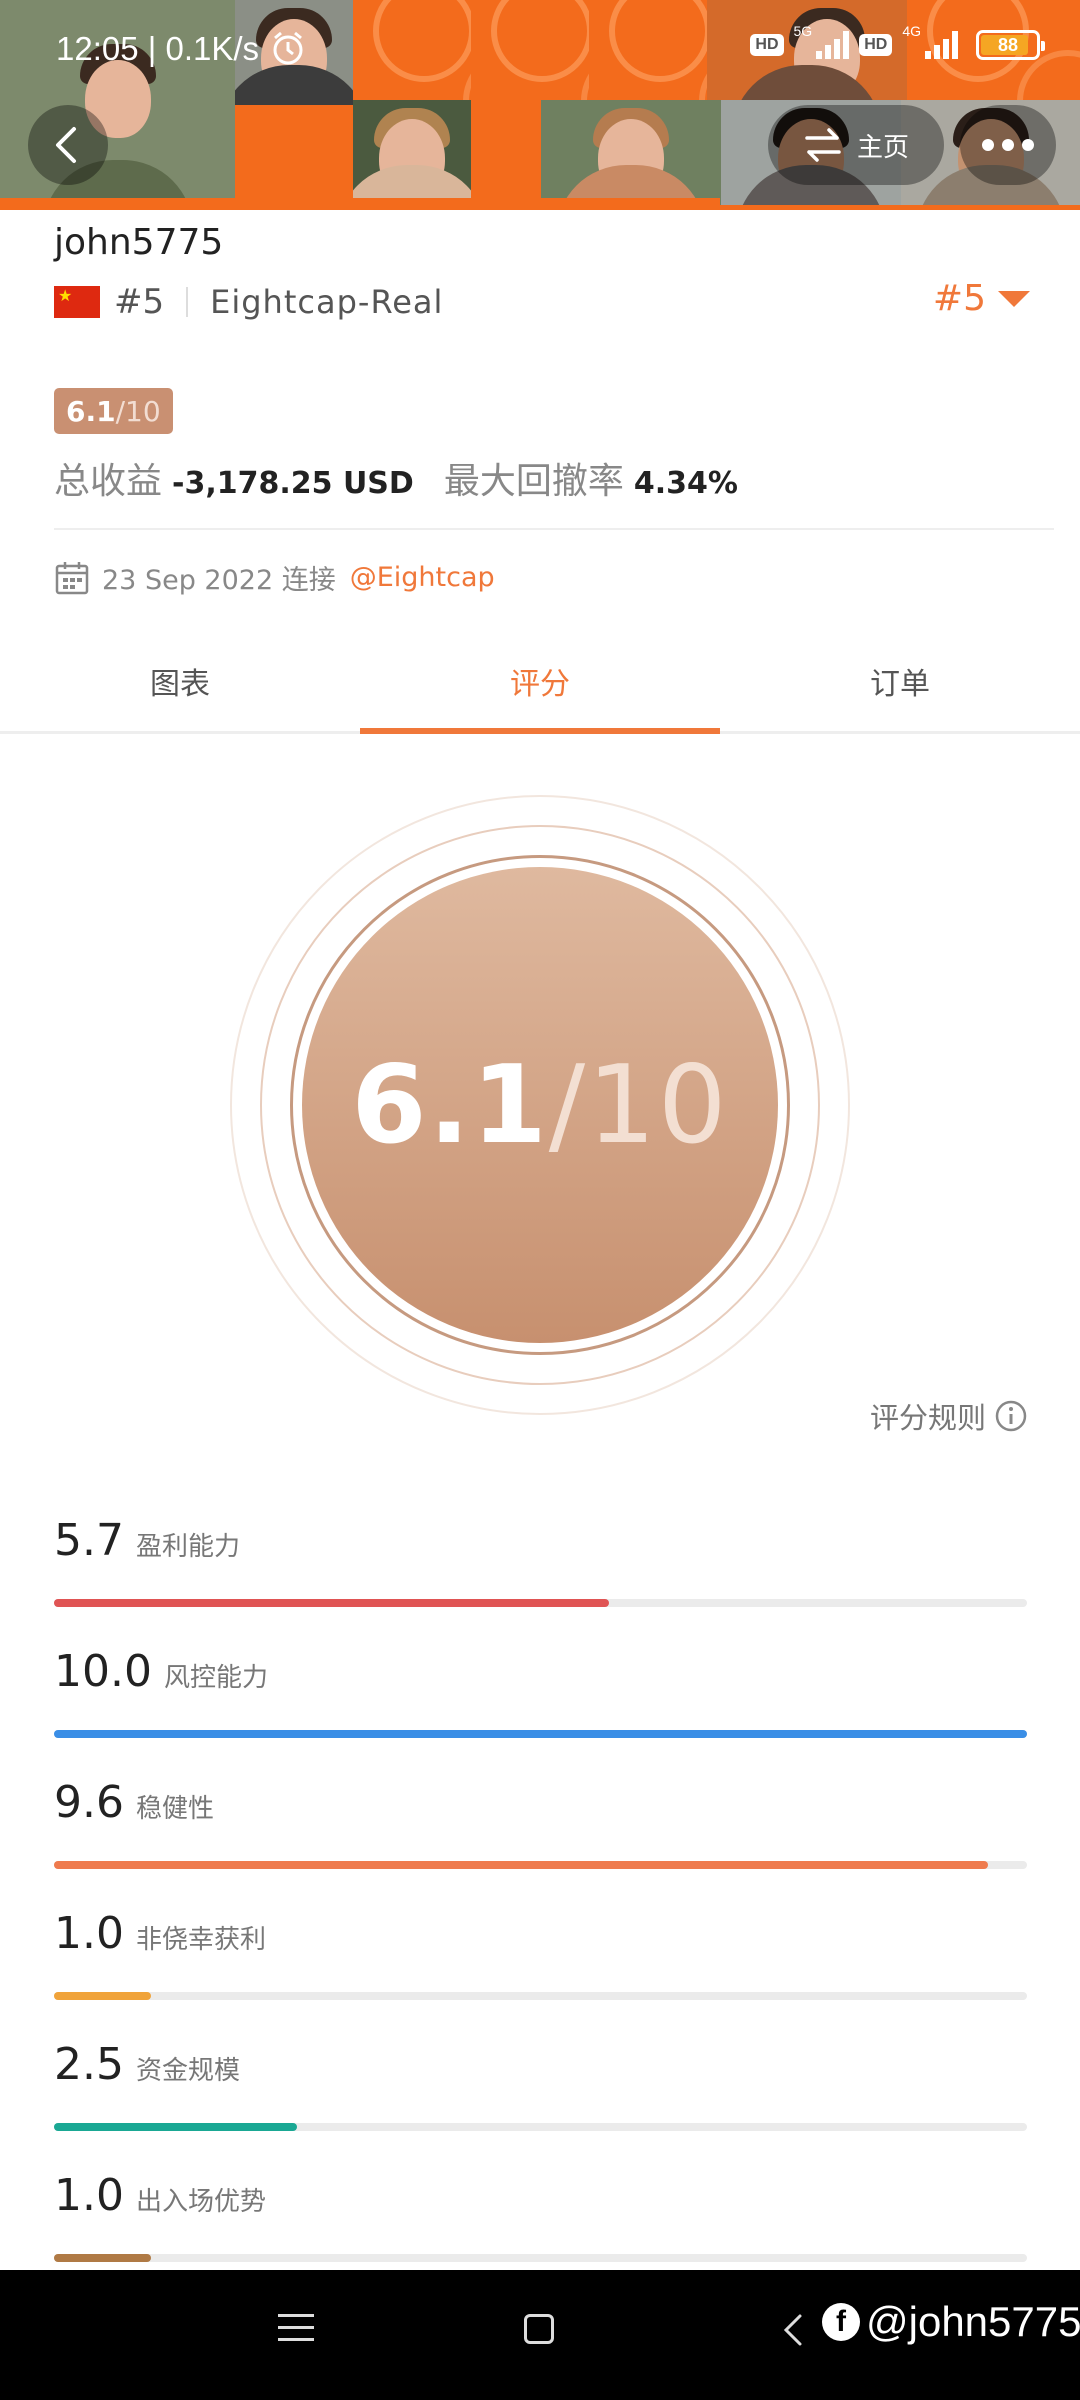 This screenshot has height=2400, width=1080. I want to click on battery-icon: 88, so click(1010, 45).